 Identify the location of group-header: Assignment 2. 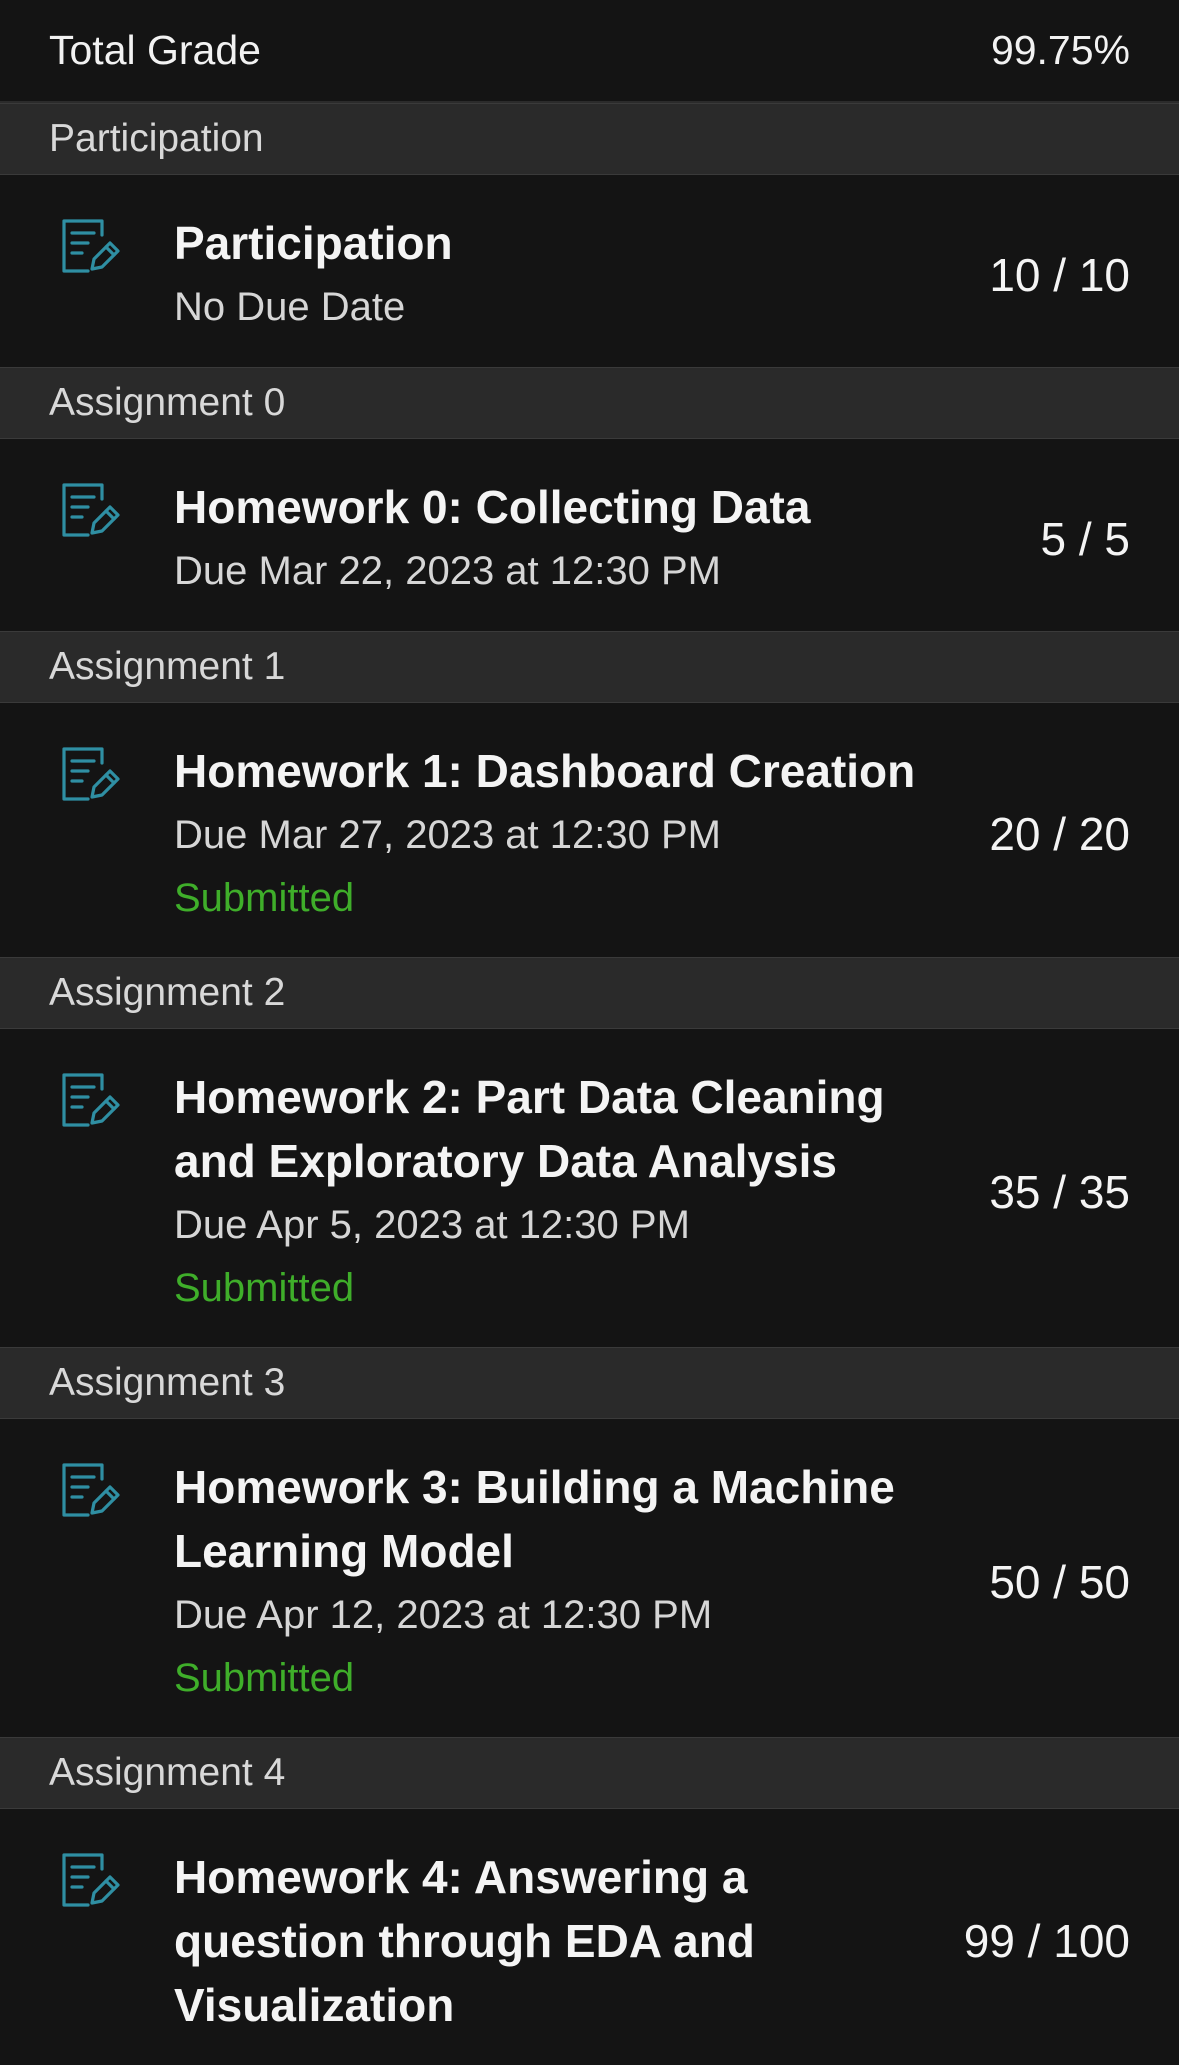
(589, 993).